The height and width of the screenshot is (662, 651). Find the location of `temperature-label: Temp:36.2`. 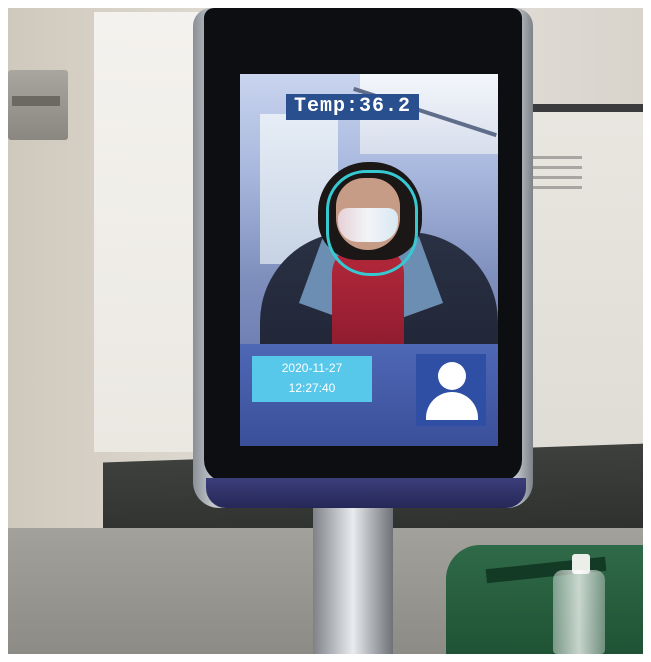

temperature-label: Temp:36.2 is located at coordinates (353, 107).